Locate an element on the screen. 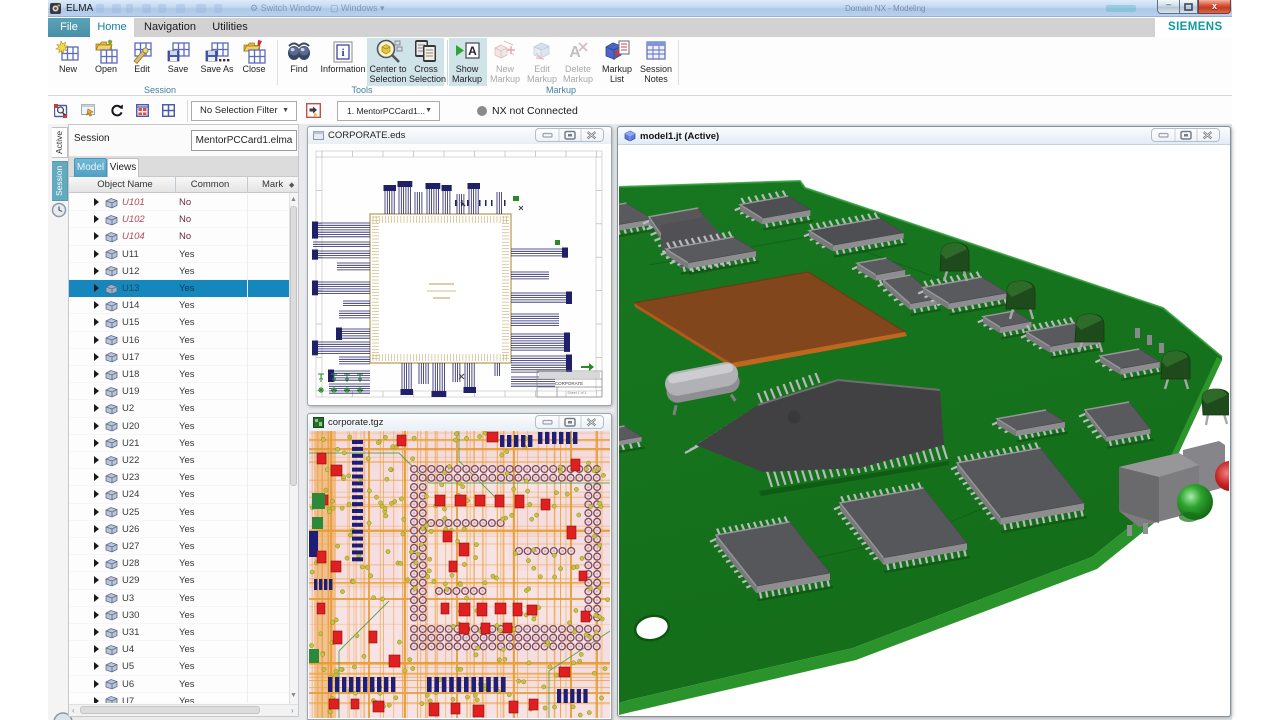  svg-text: i is located at coordinates (342, 53).